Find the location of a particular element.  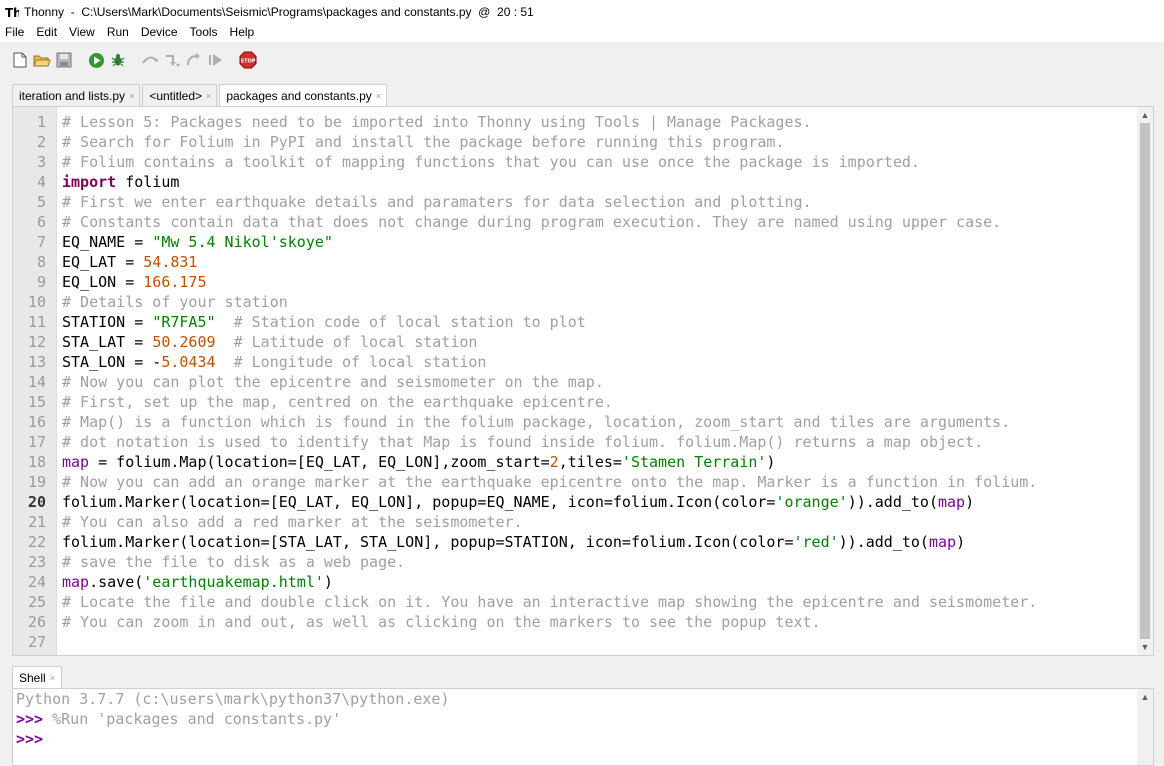

code-line: 10 # Details of your station is located at coordinates (582, 302).